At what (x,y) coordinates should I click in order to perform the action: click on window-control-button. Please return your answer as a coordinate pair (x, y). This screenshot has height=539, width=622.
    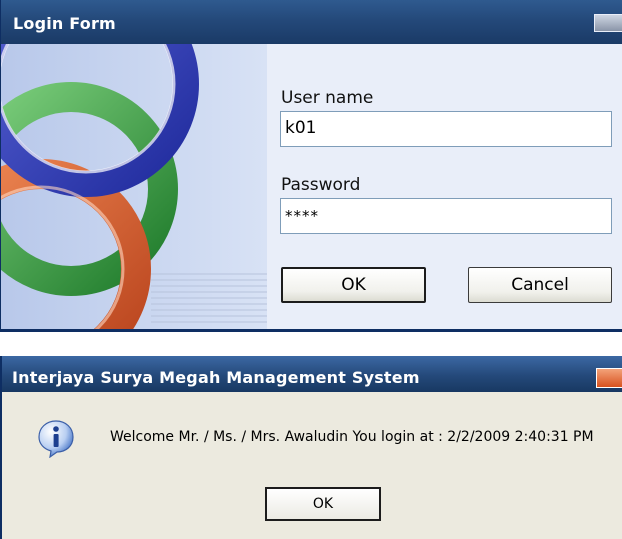
    Looking at the image, I should click on (608, 23).